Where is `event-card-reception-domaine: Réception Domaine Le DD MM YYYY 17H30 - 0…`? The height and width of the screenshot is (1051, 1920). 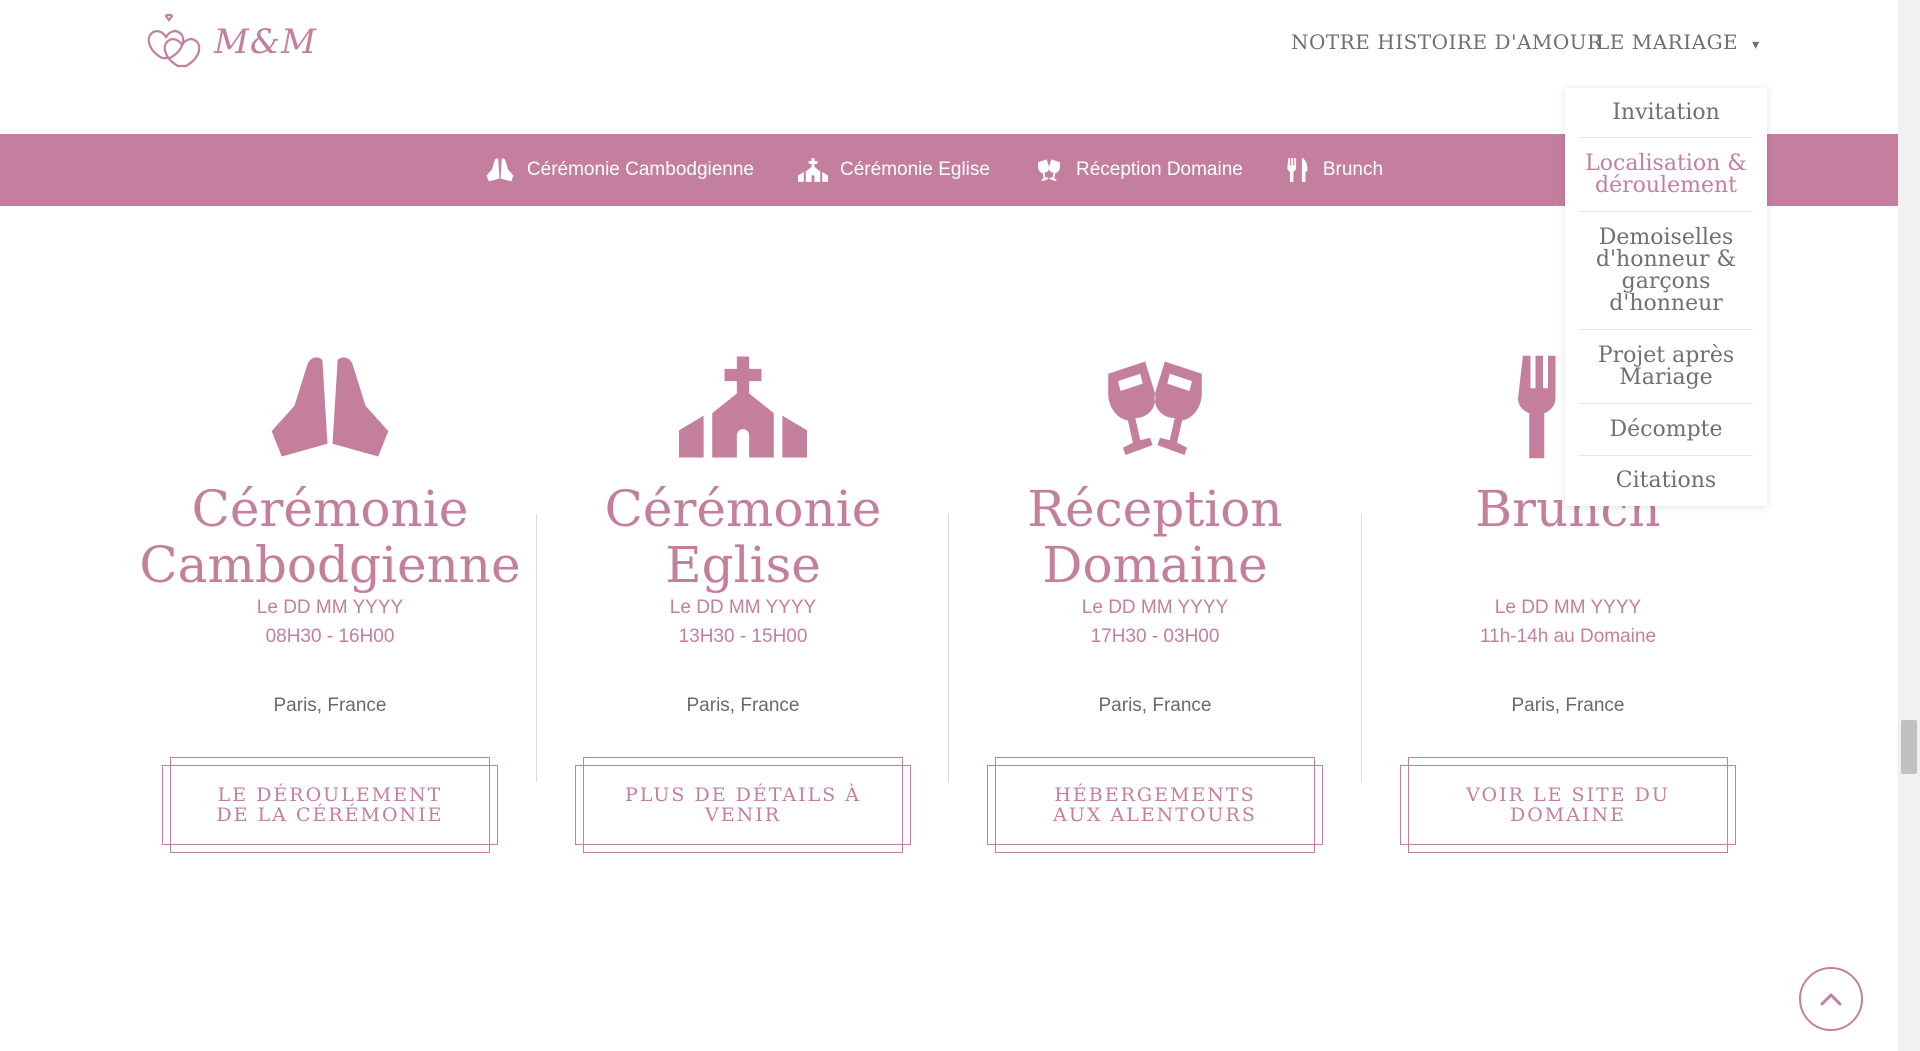 event-card-reception-domaine: Réception Domaine Le DD MM YYYY 17H30 - 0… is located at coordinates (1155, 604).